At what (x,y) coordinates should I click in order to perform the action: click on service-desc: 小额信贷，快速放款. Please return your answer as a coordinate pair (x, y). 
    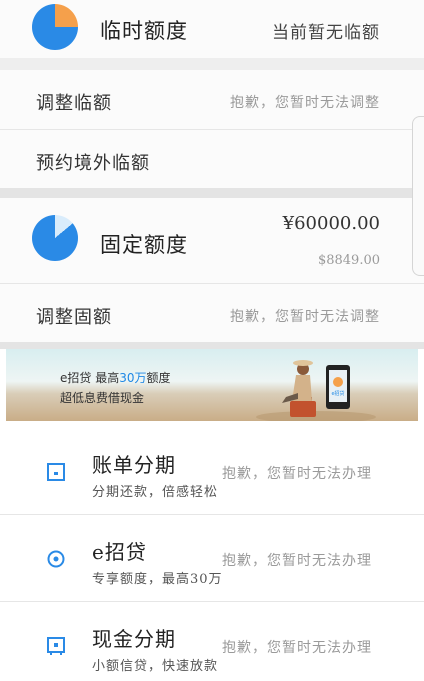
    Looking at the image, I should click on (155, 666).